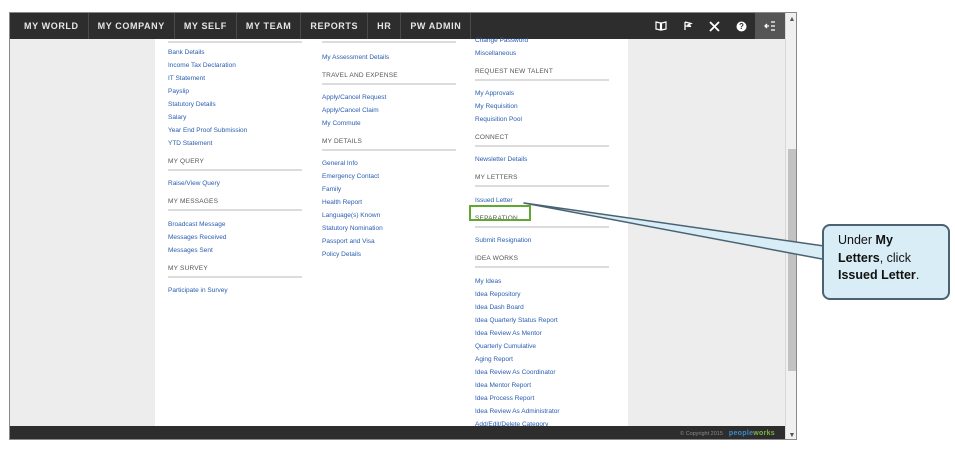  I want to click on link-miscellaneous: Miscellaneous, so click(495, 53).